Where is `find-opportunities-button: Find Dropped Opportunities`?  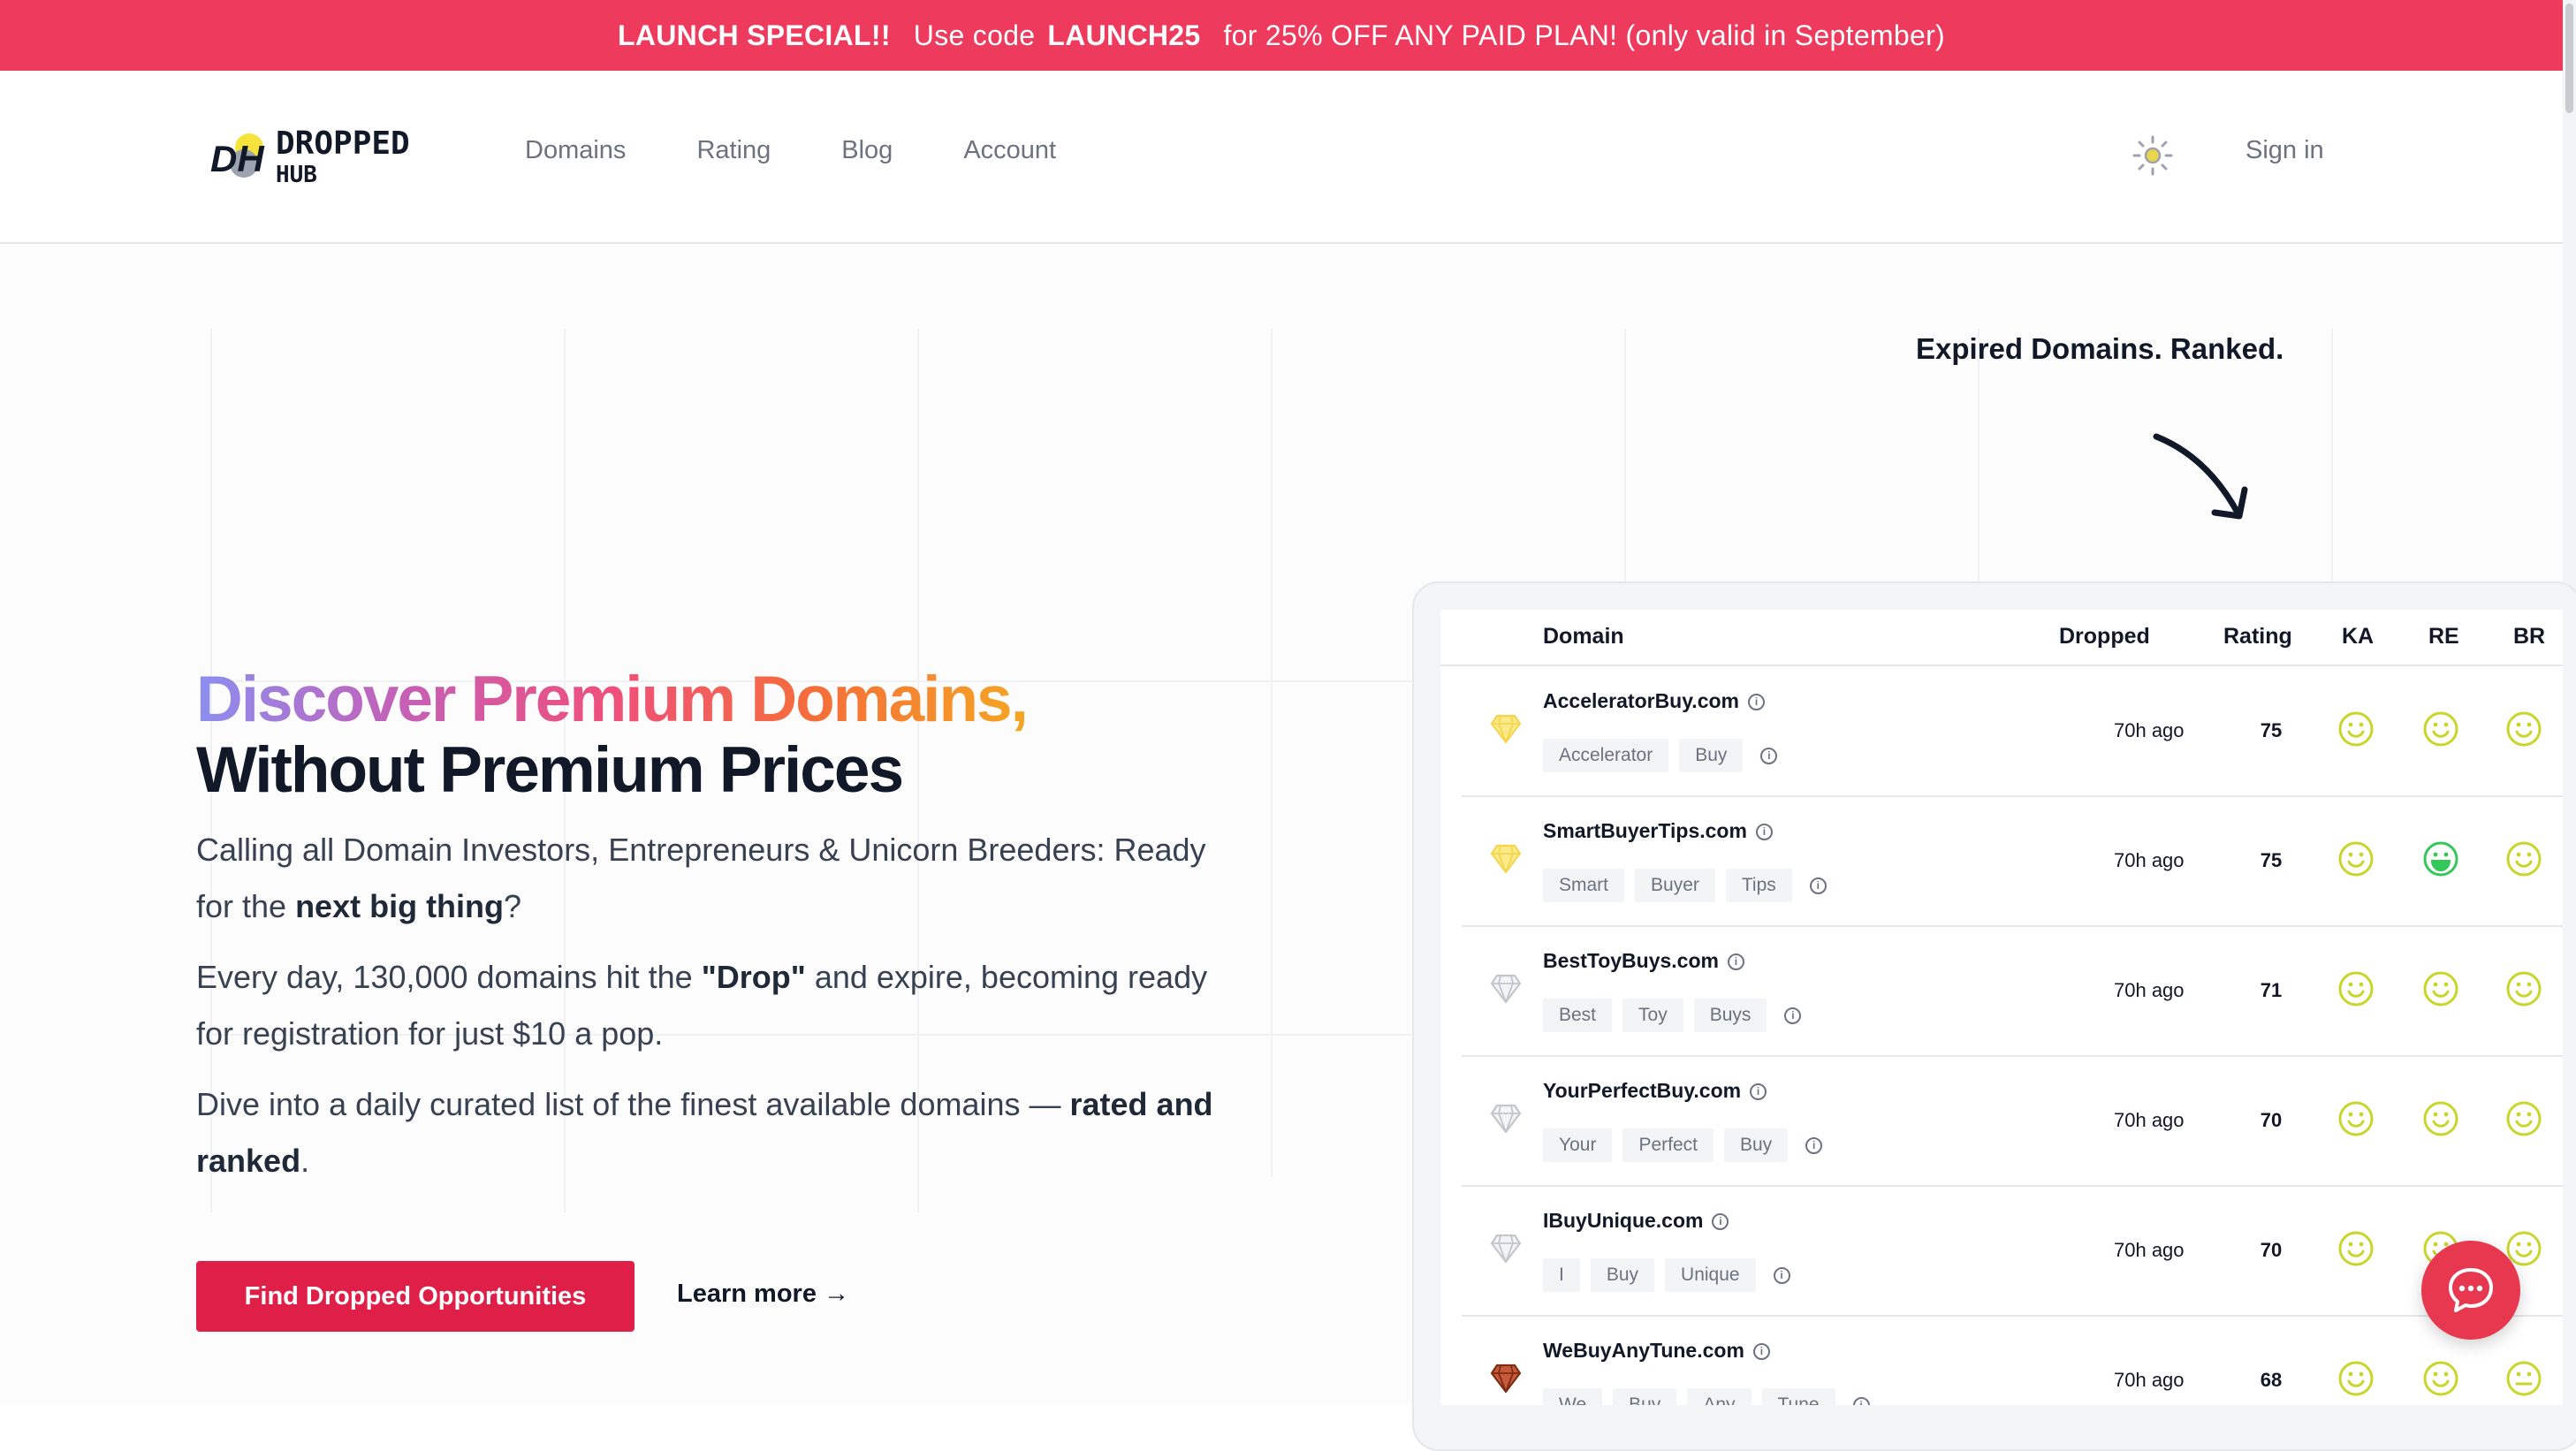 find-opportunities-button: Find Dropped Opportunities is located at coordinates (415, 1296).